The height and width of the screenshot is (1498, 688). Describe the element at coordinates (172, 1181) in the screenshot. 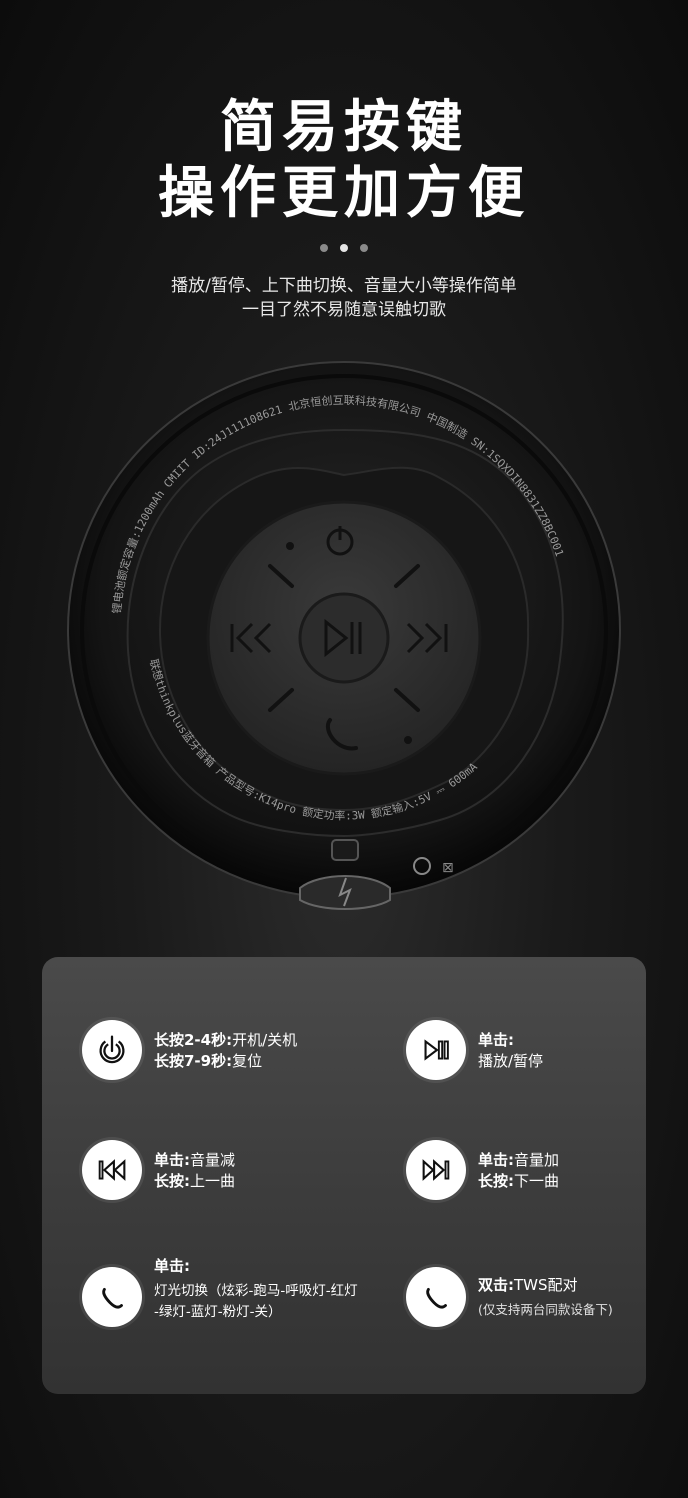

I see `previous-l2-bold: 长按:` at that location.